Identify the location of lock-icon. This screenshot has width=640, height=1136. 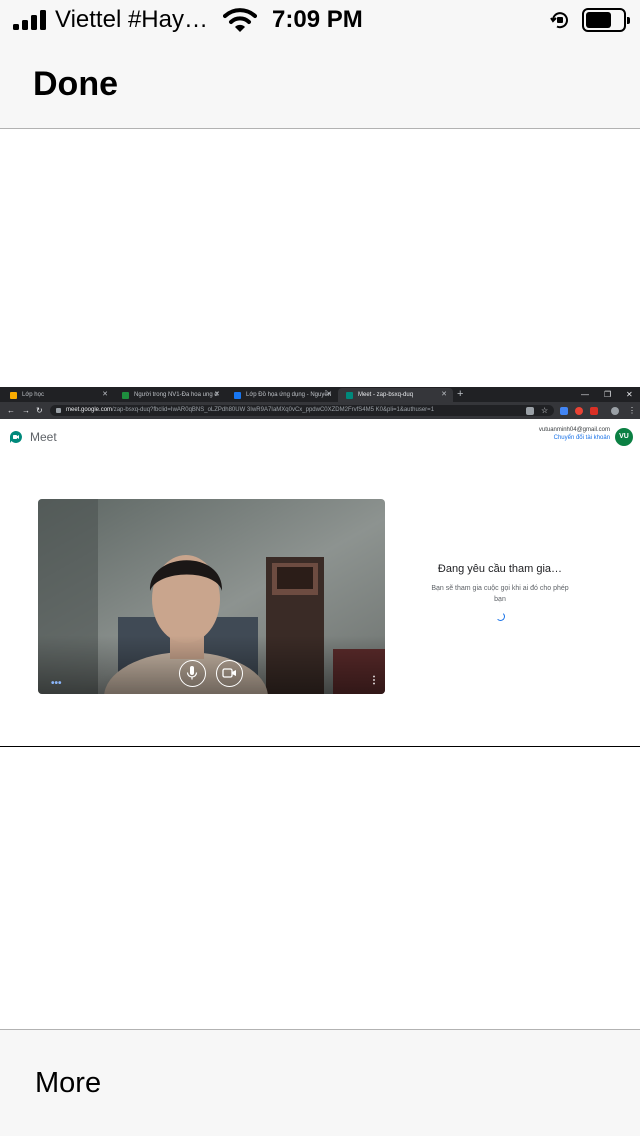
(58, 410).